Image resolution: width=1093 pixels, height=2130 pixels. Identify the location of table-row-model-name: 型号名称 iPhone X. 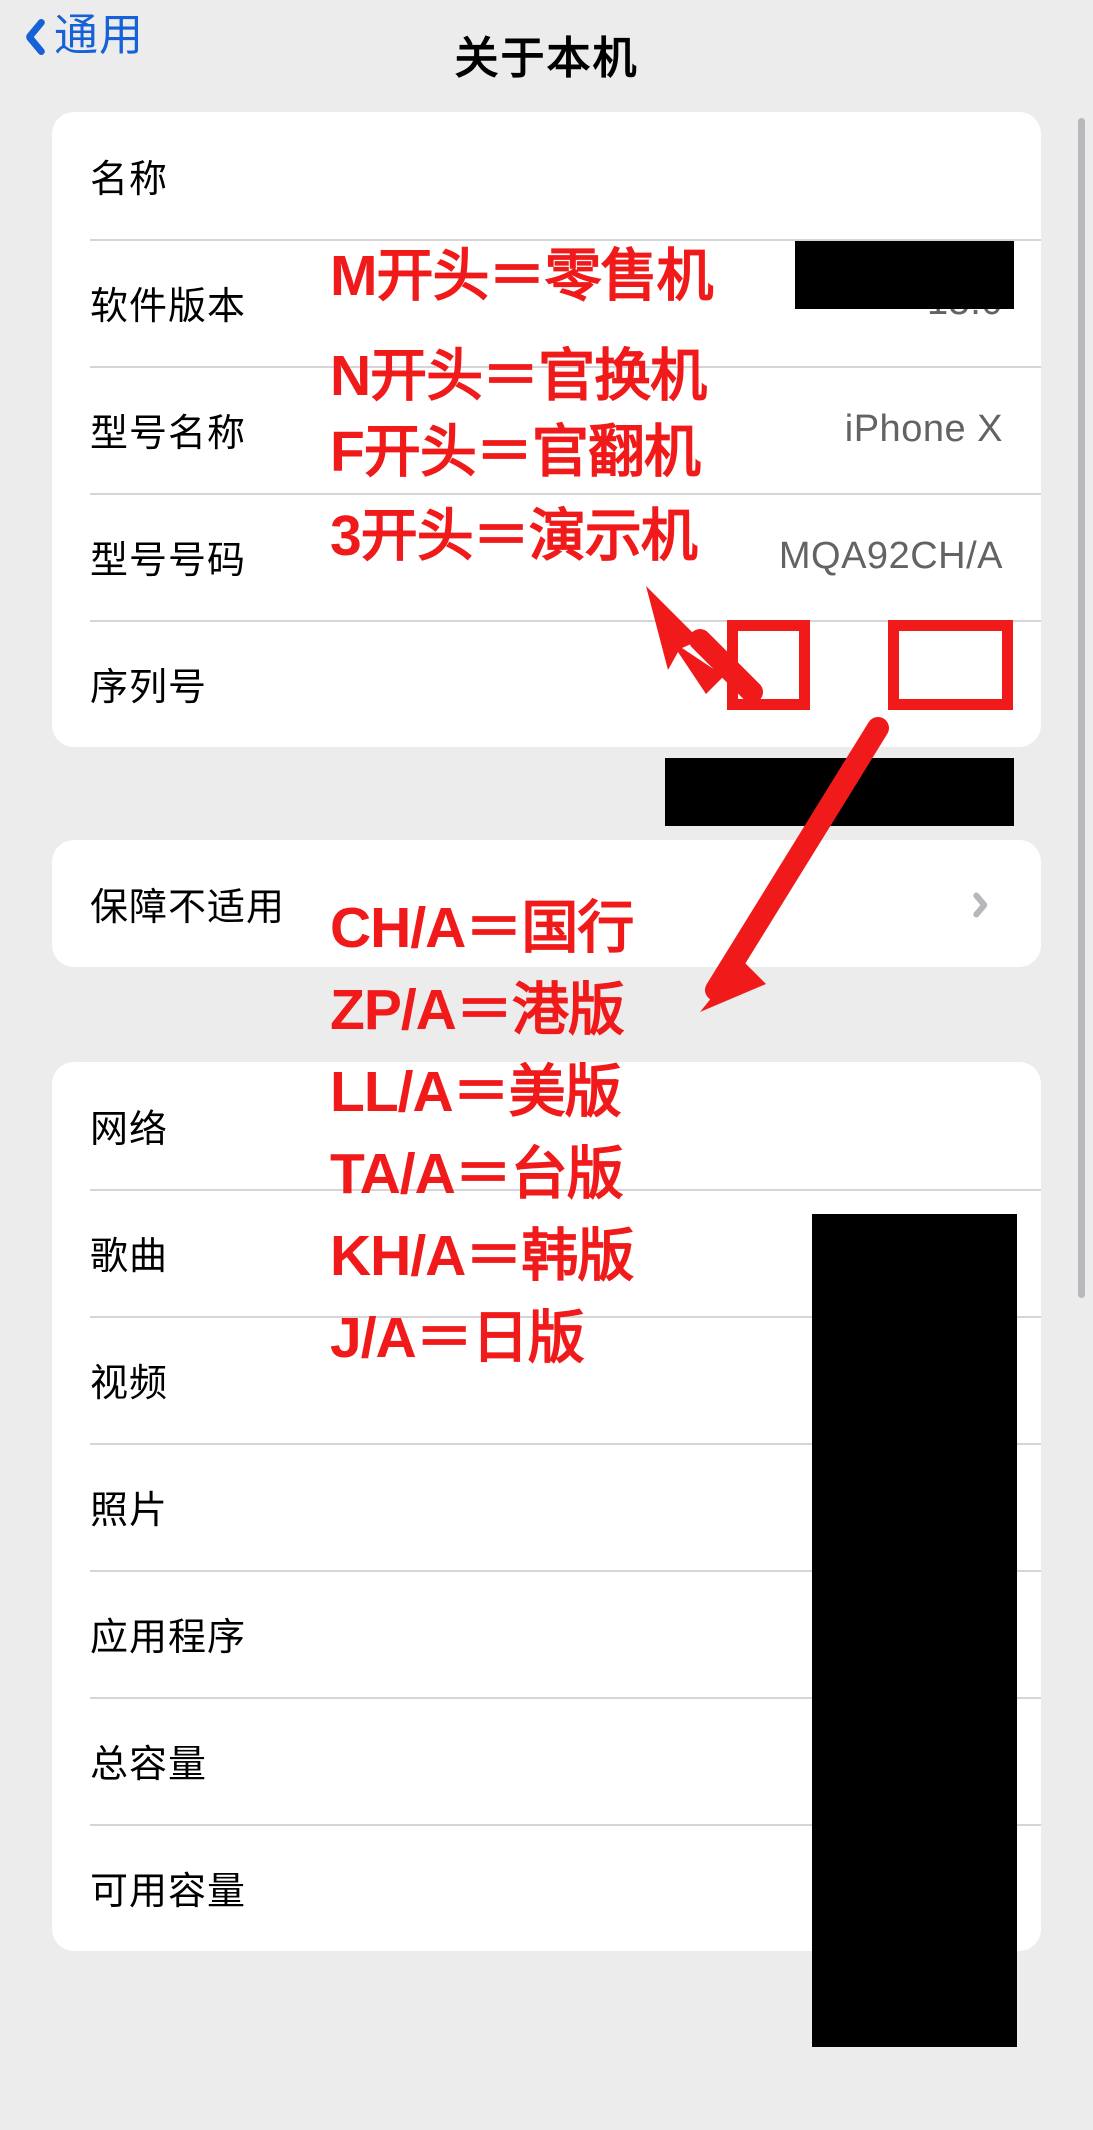
(546, 429).